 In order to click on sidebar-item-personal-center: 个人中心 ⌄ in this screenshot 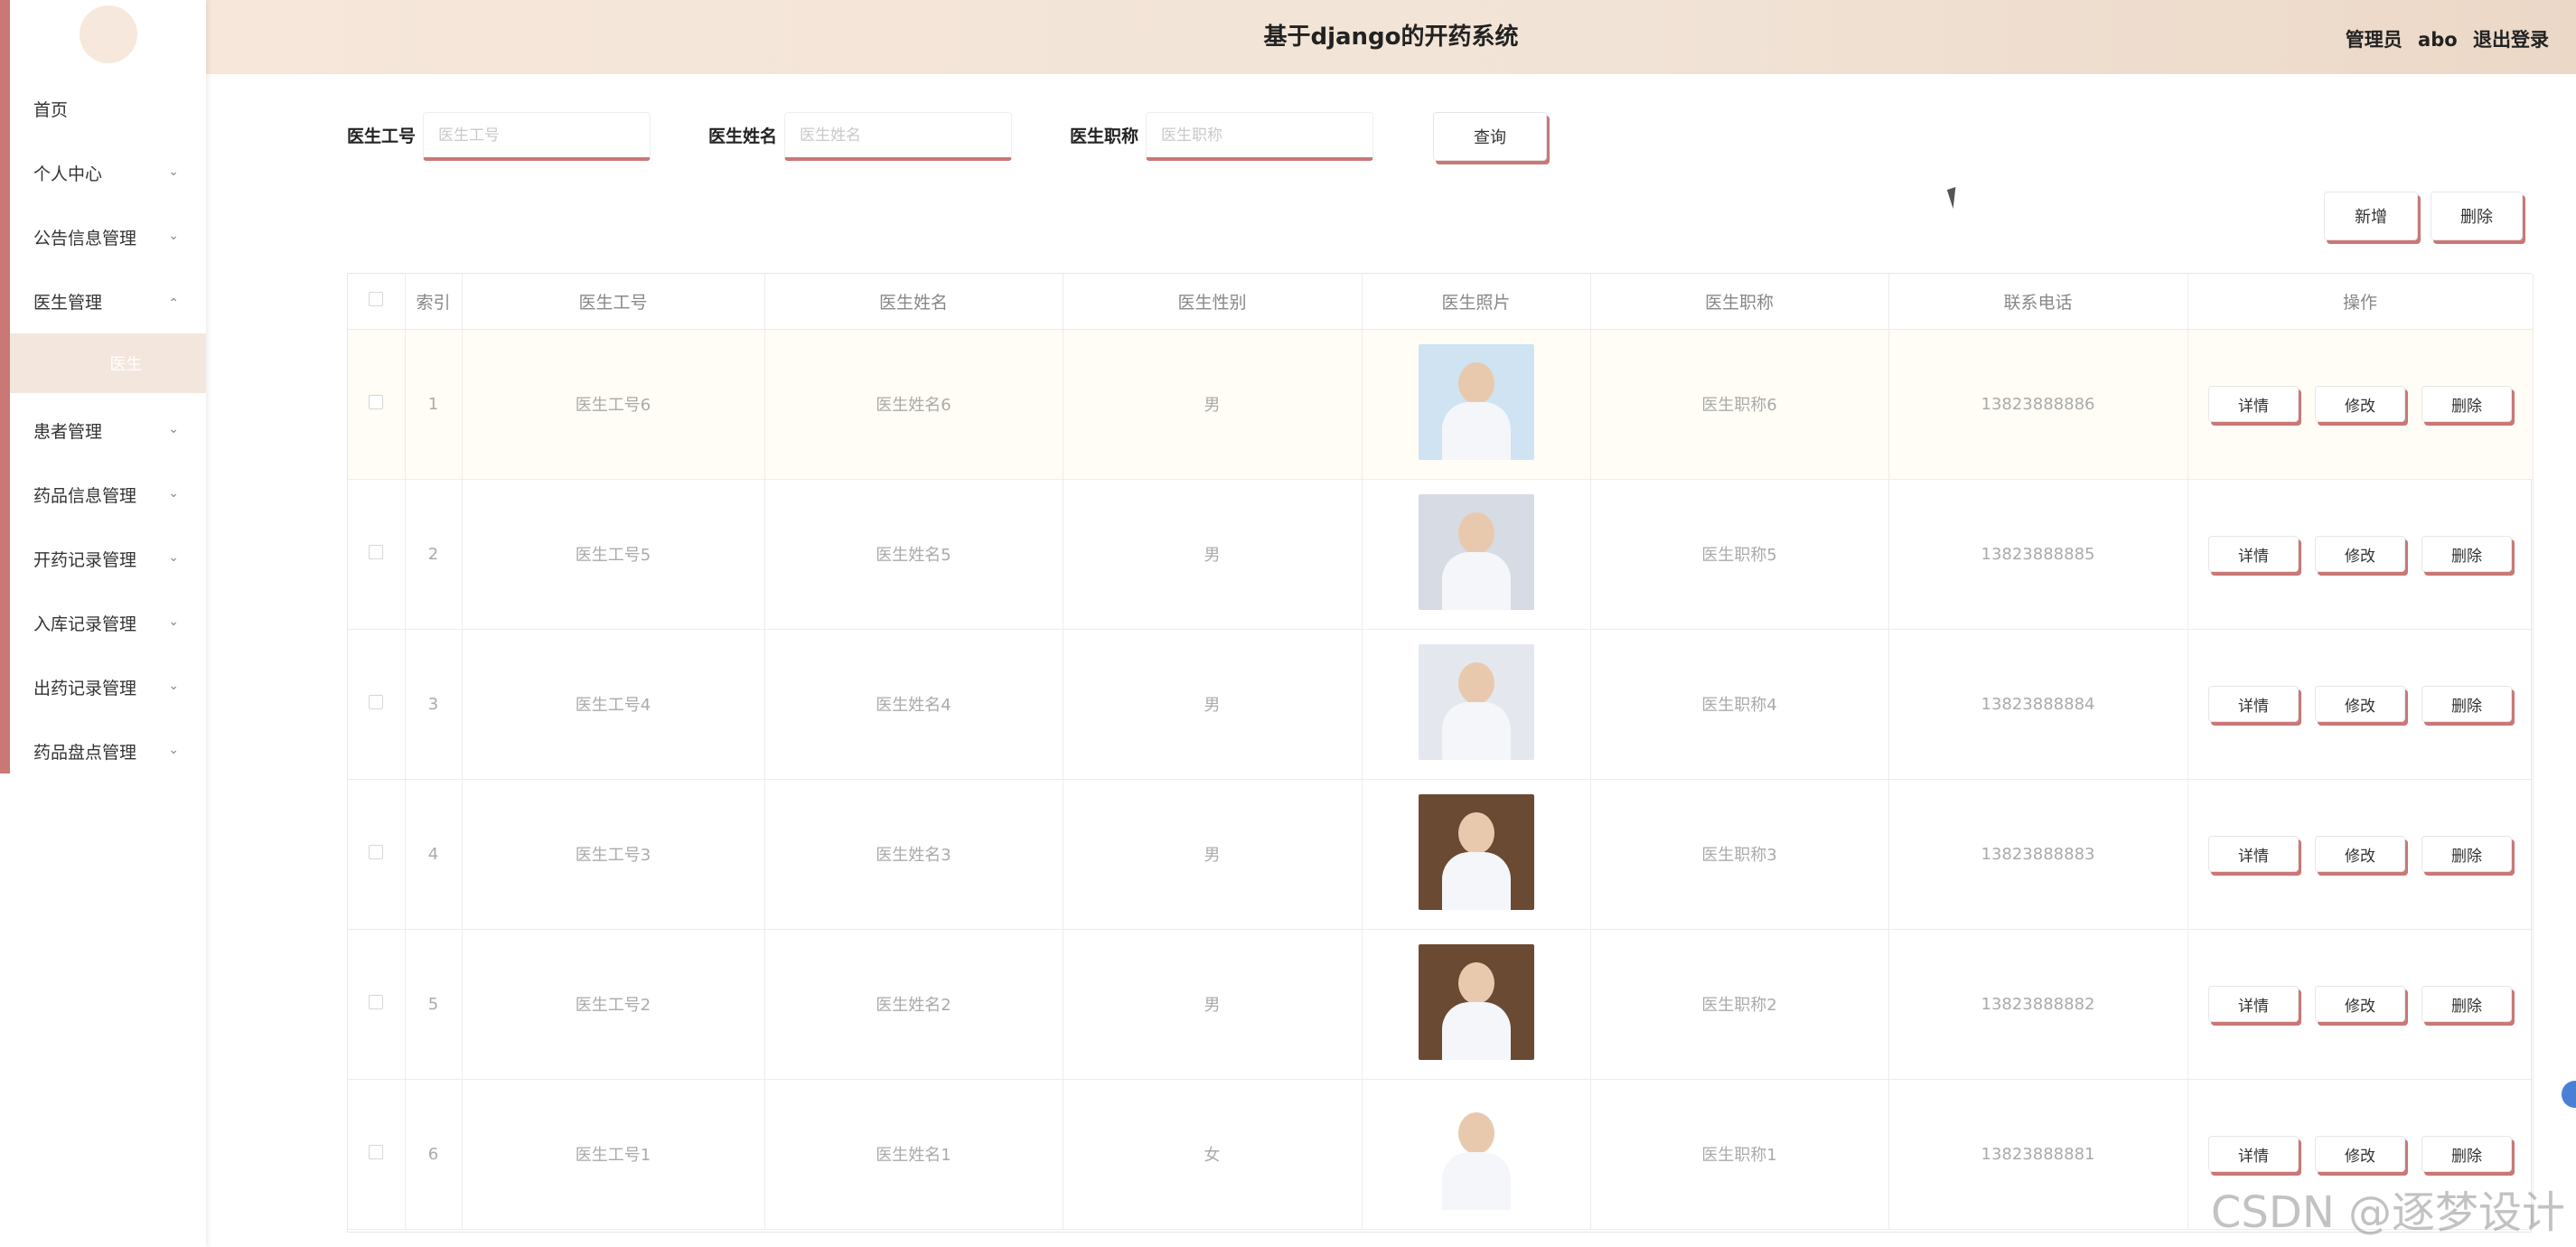, I will do `click(108, 173)`.